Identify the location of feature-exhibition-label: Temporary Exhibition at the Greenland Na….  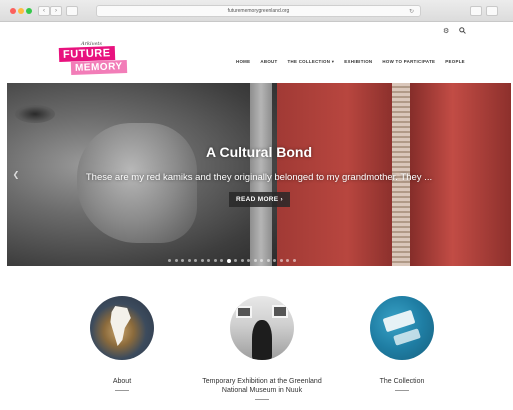
(262, 386).